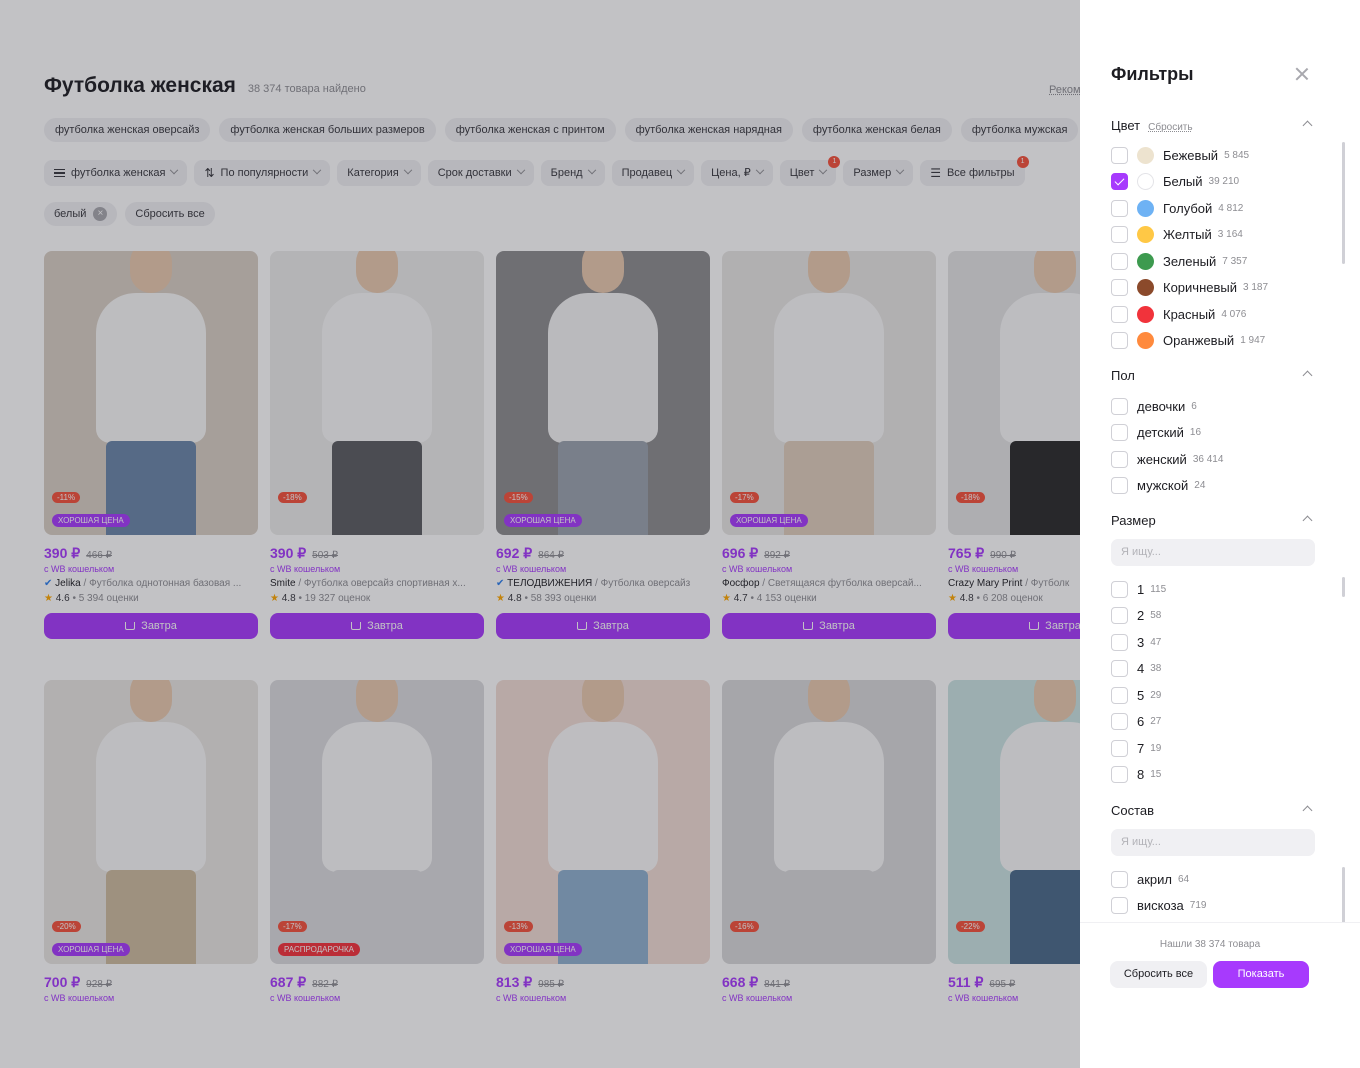  Describe the element at coordinates (1158, 974) in the screenshot. I see `reset-all-button: Сбросить все` at that location.